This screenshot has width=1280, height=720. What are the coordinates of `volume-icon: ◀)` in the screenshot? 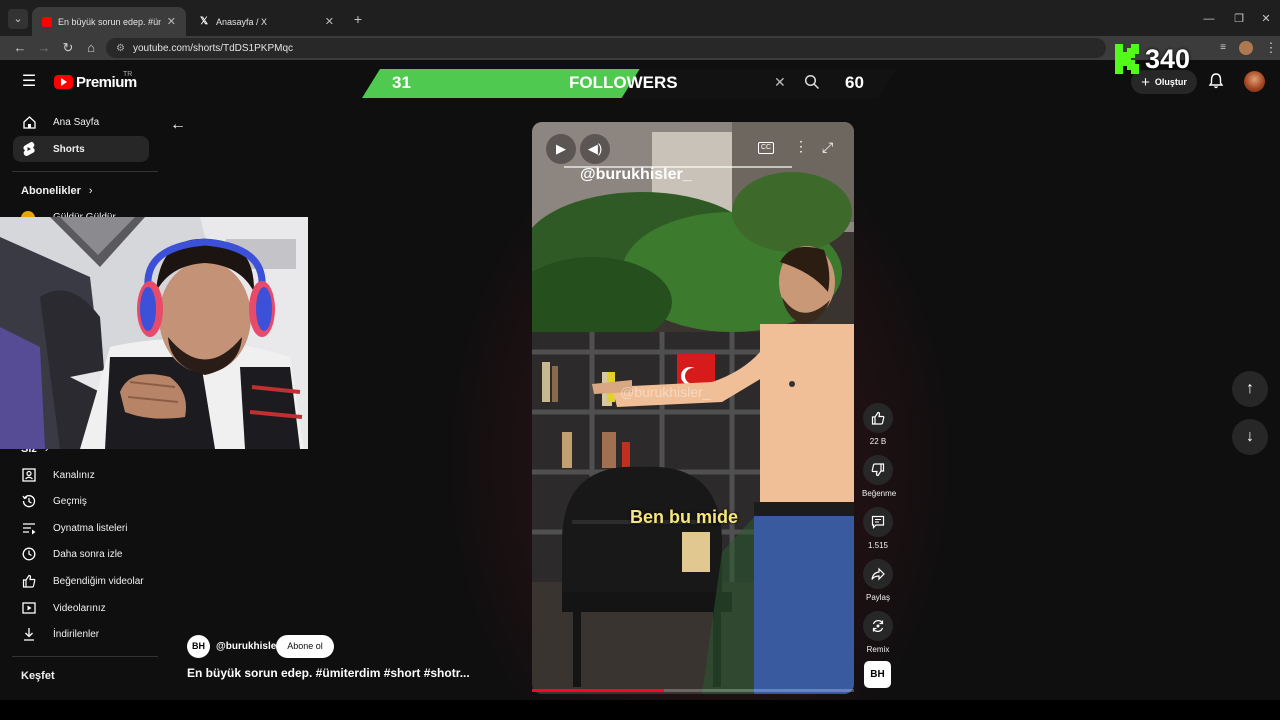 It's located at (595, 149).